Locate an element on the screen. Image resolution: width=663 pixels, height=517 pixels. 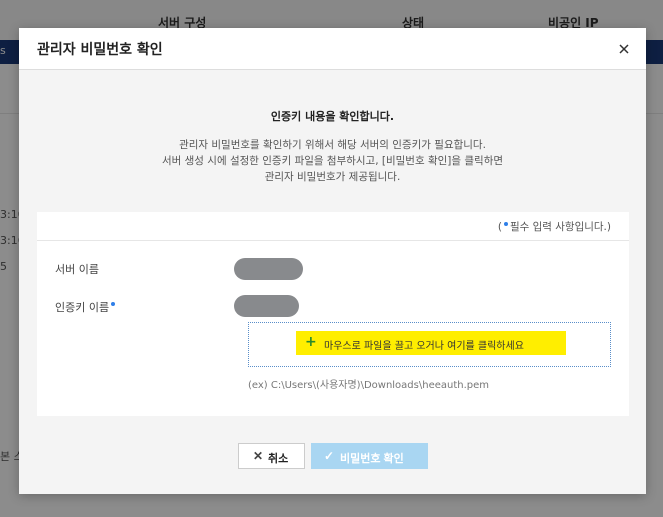
info-line: 관리자 비밀번호를 확인하기 위해서 해당 서버의 인증키가 필요합니다. is located at coordinates (332, 145).